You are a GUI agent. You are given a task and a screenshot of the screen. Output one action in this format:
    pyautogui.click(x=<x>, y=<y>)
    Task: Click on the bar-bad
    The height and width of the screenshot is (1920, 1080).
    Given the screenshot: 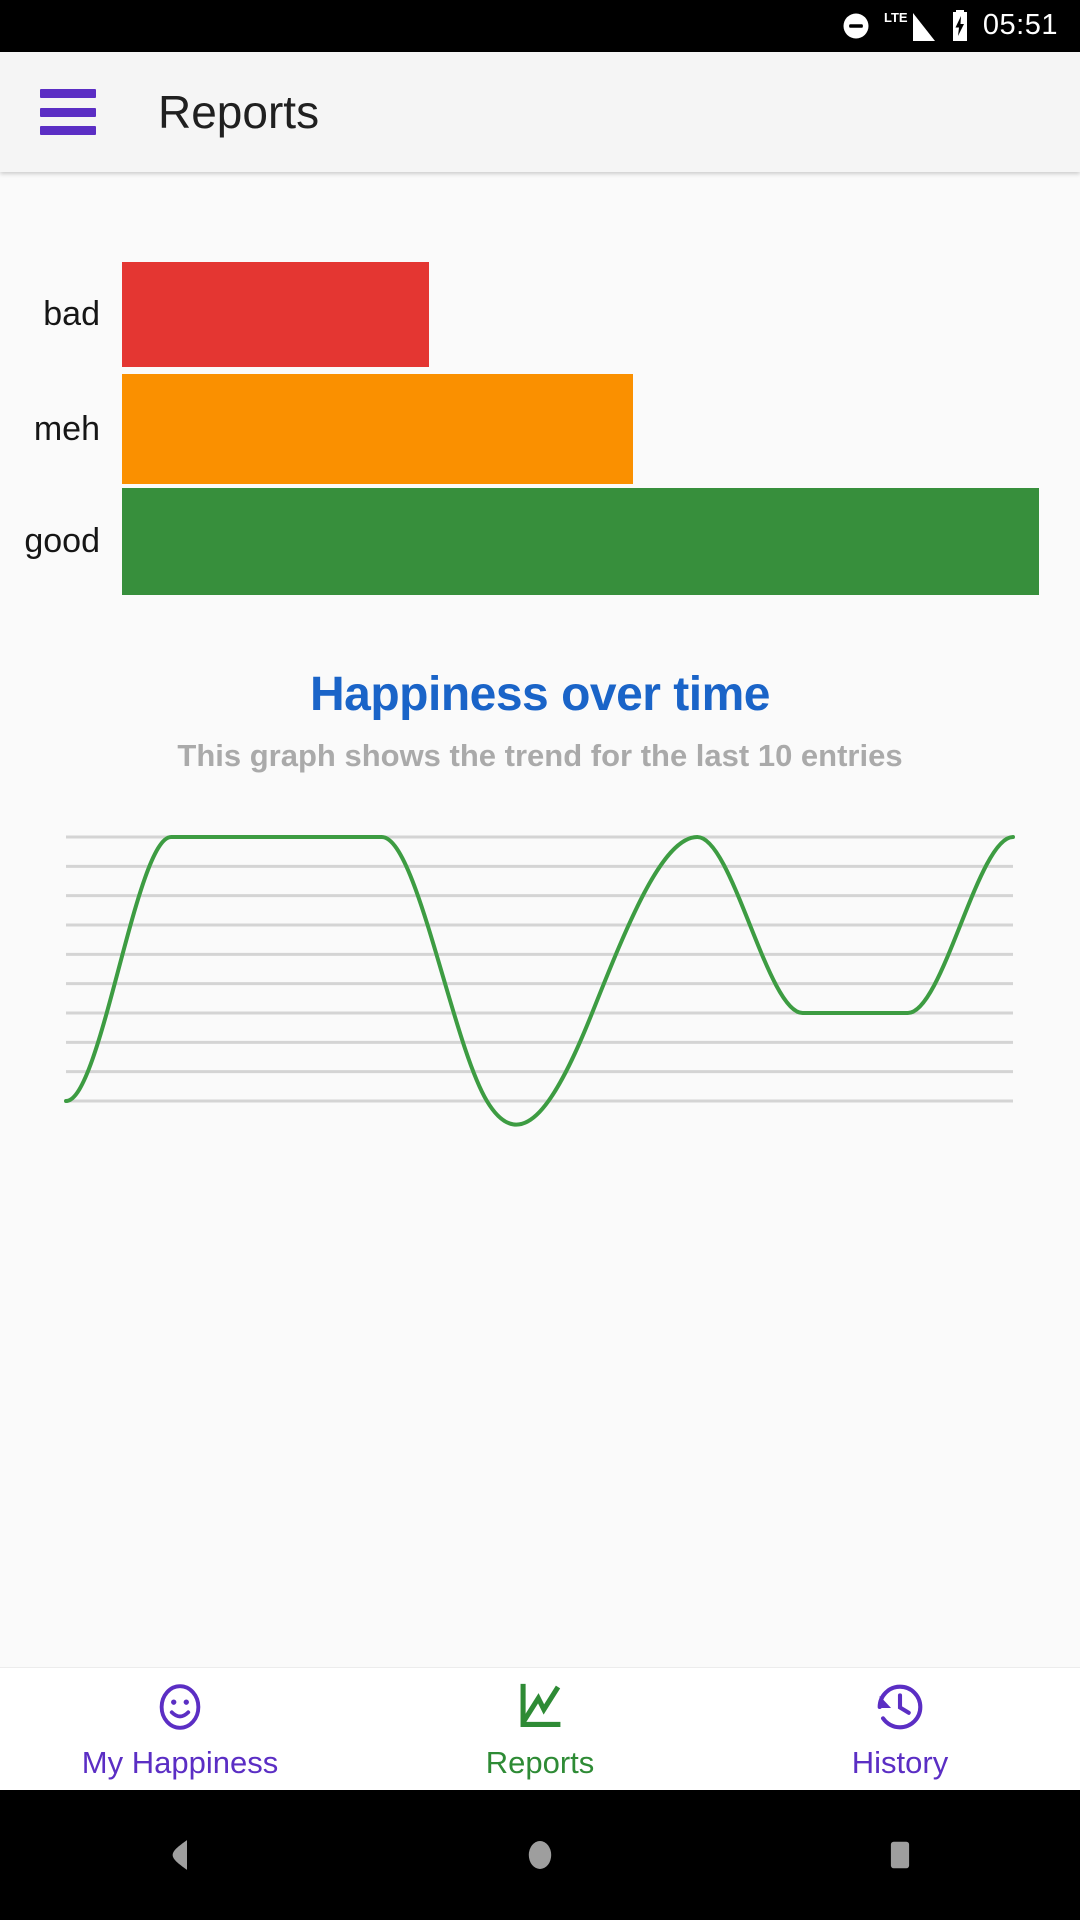 What is the action you would take?
    pyautogui.click(x=275, y=314)
    